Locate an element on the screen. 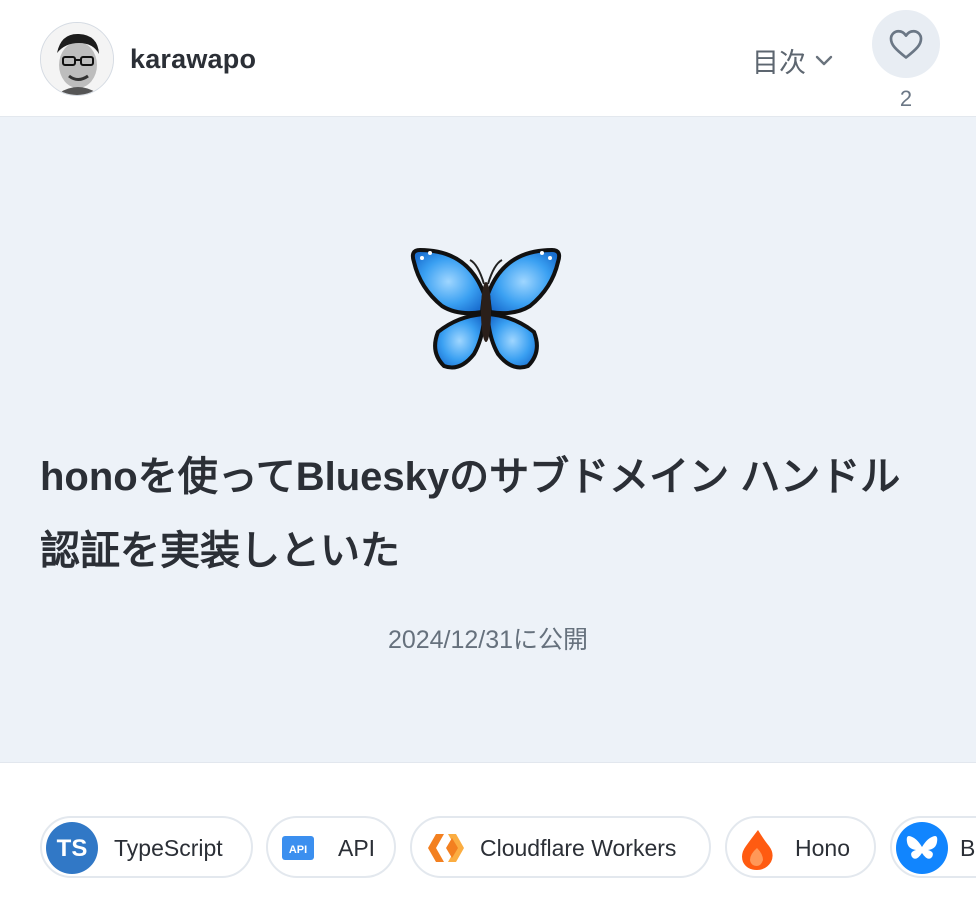 The height and width of the screenshot is (904, 976). article-title-line-2: 認証を実装しといた is located at coordinates (220, 551).